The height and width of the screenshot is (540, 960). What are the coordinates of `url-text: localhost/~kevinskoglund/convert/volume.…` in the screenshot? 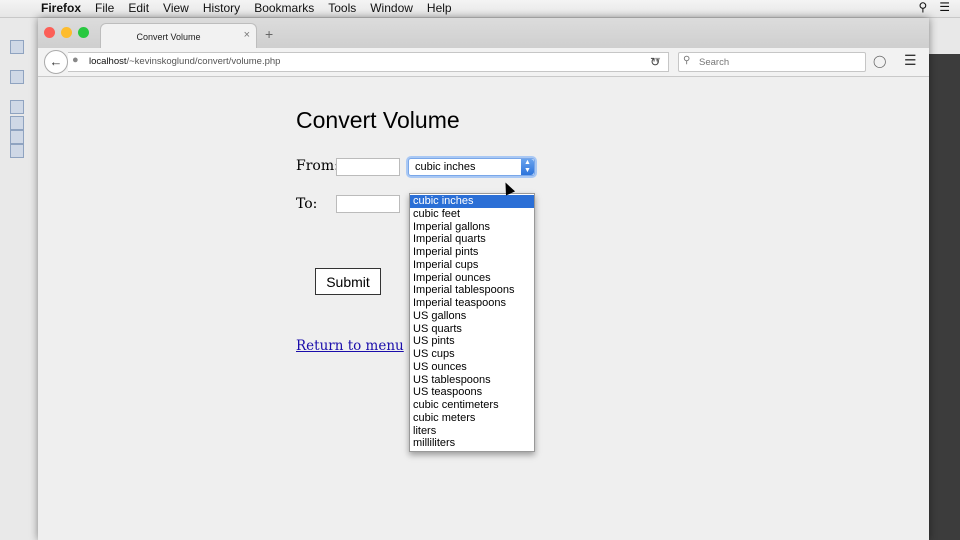 It's located at (184, 61).